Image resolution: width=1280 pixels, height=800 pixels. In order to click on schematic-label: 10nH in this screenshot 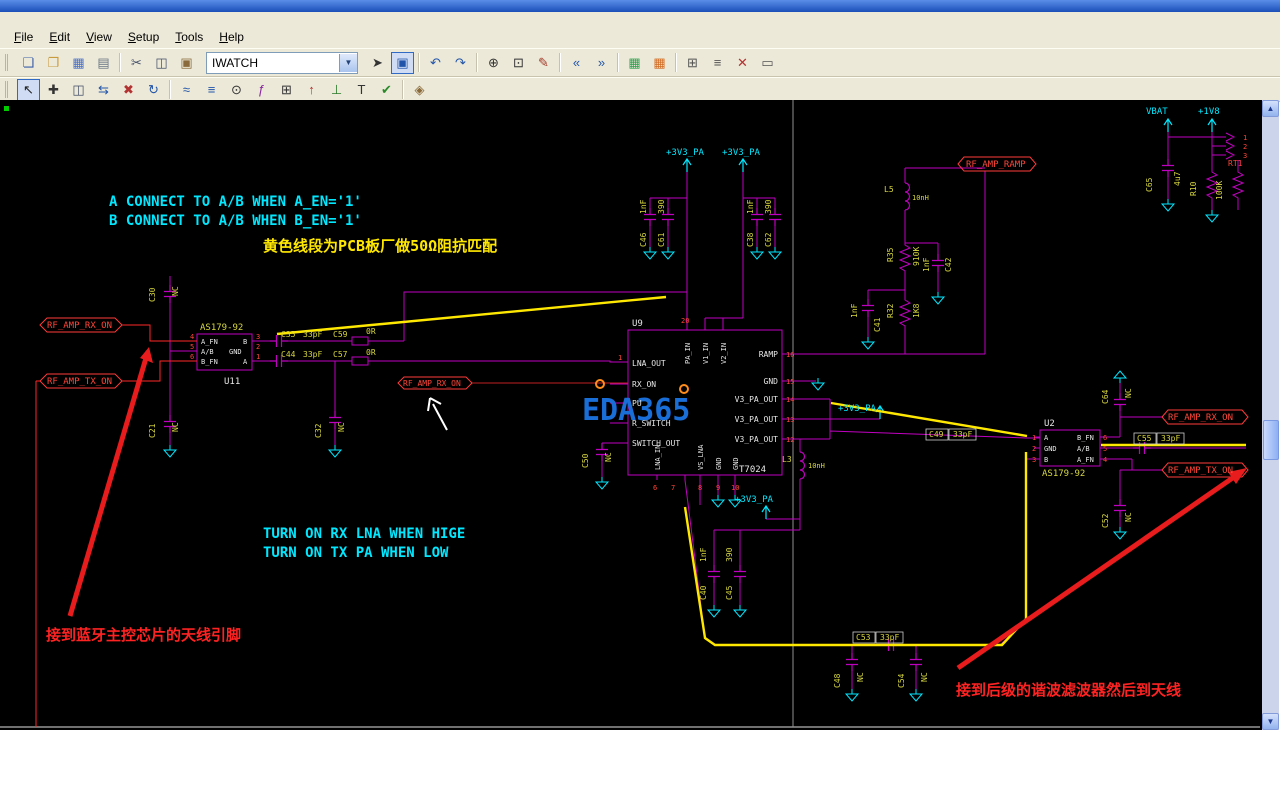, I will do `click(816, 466)`.